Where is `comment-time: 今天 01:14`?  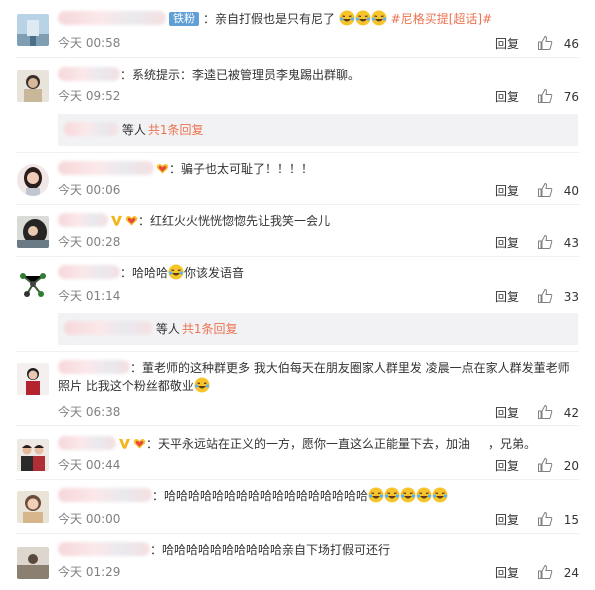
comment-time: 今天 01:14 is located at coordinates (89, 296).